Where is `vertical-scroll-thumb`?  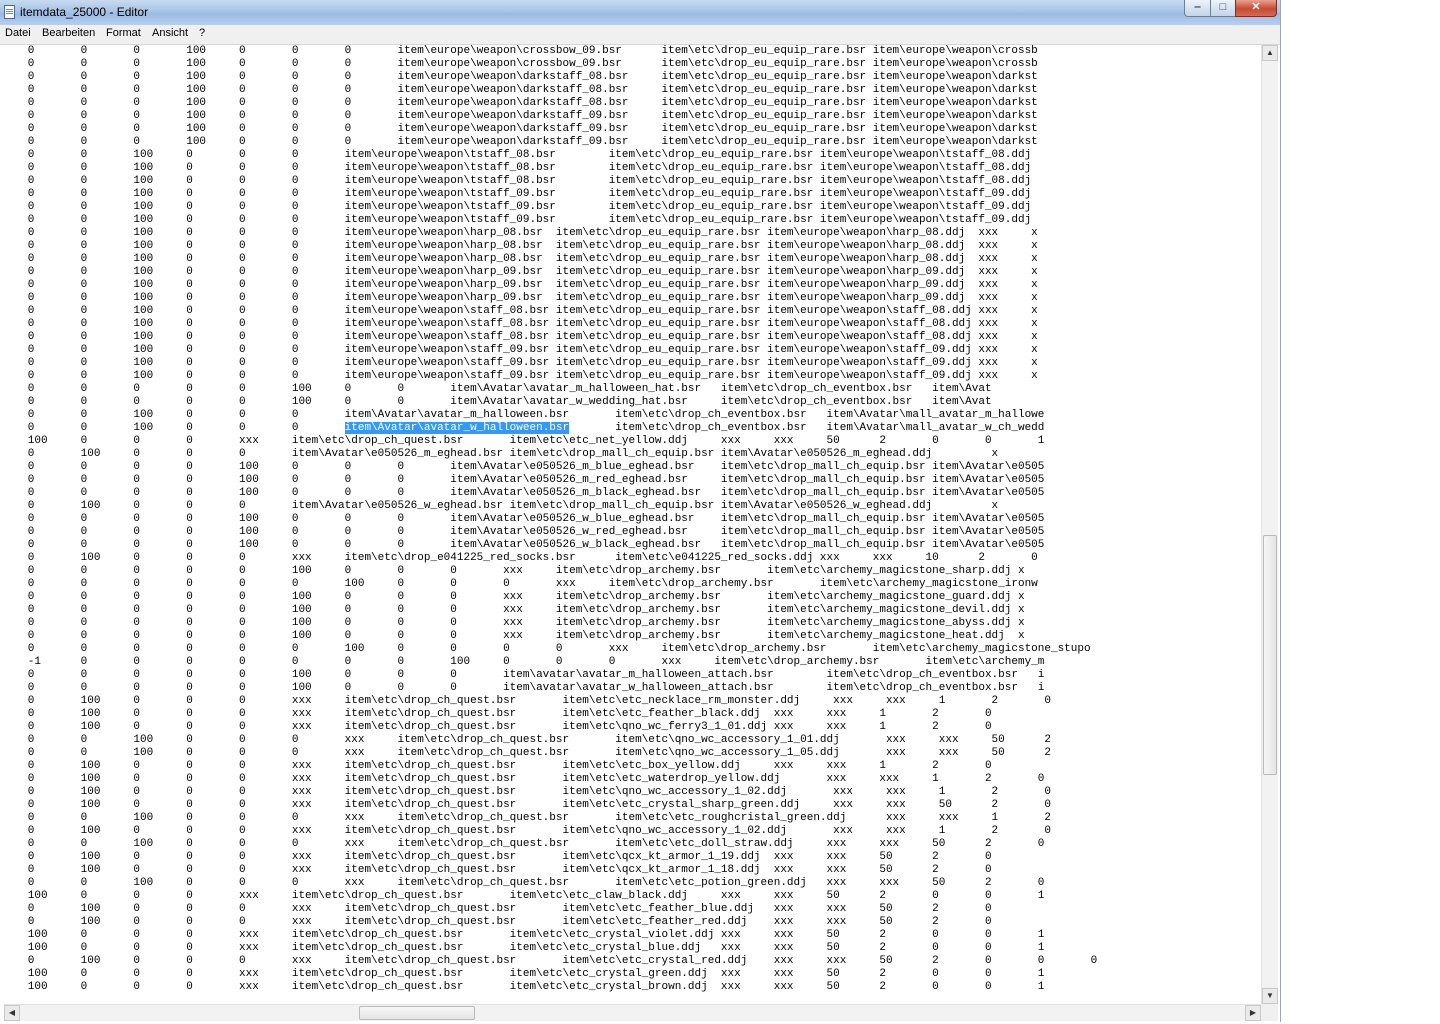 vertical-scroll-thumb is located at coordinates (1270, 655).